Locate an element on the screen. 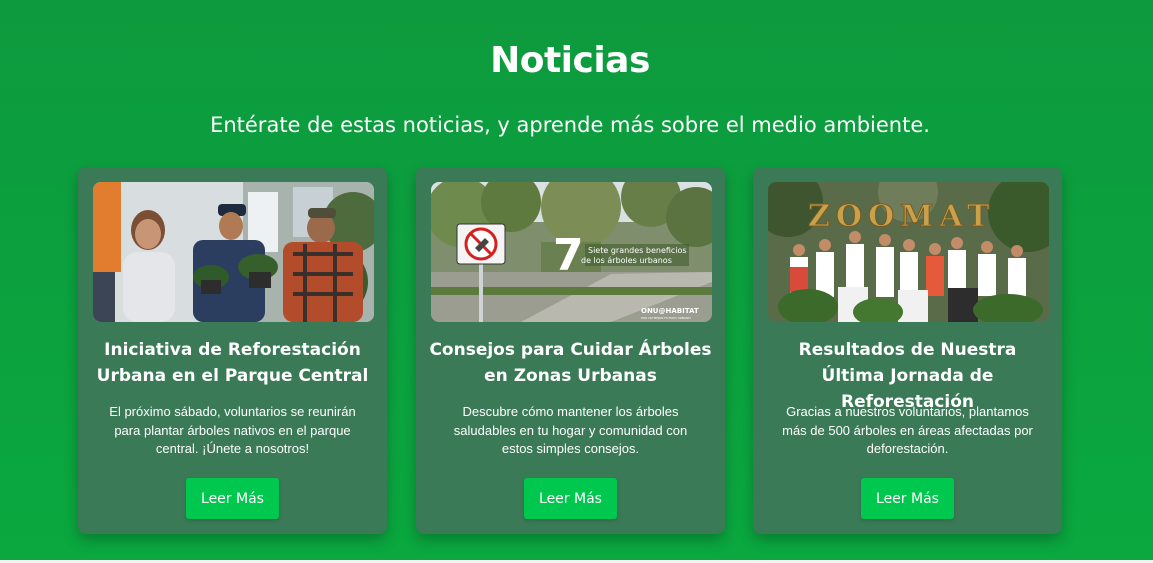  brand-logo-text: ONU@HABITAT is located at coordinates (670, 311).